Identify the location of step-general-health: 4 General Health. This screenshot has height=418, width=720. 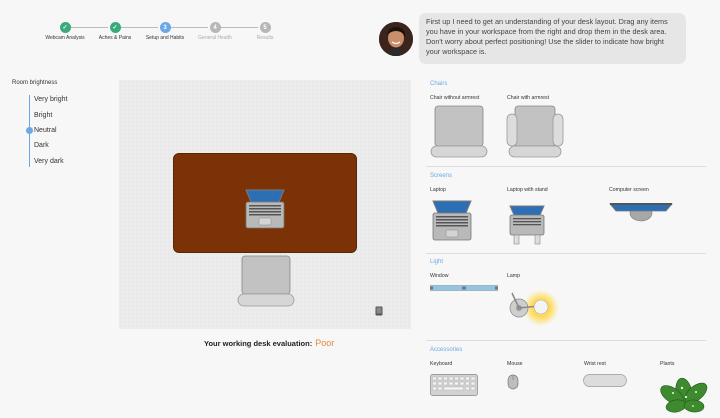
(215, 32).